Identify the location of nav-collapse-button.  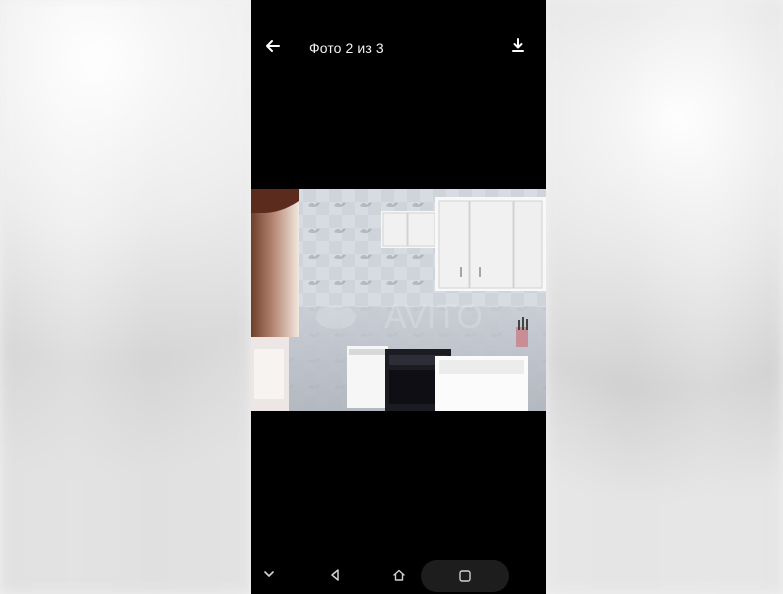
(269, 574).